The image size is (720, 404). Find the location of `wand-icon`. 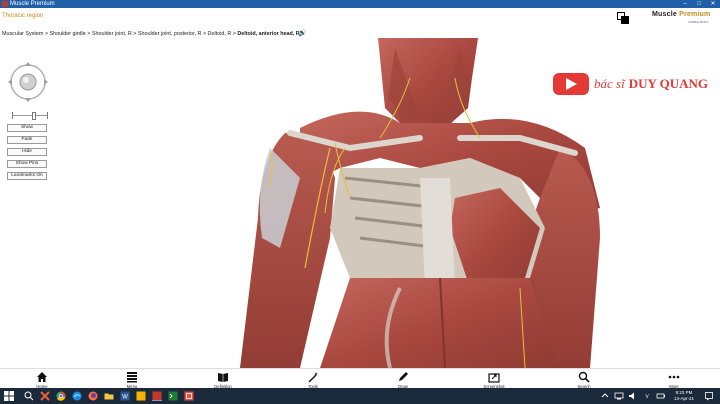

wand-icon is located at coordinates (313, 377).